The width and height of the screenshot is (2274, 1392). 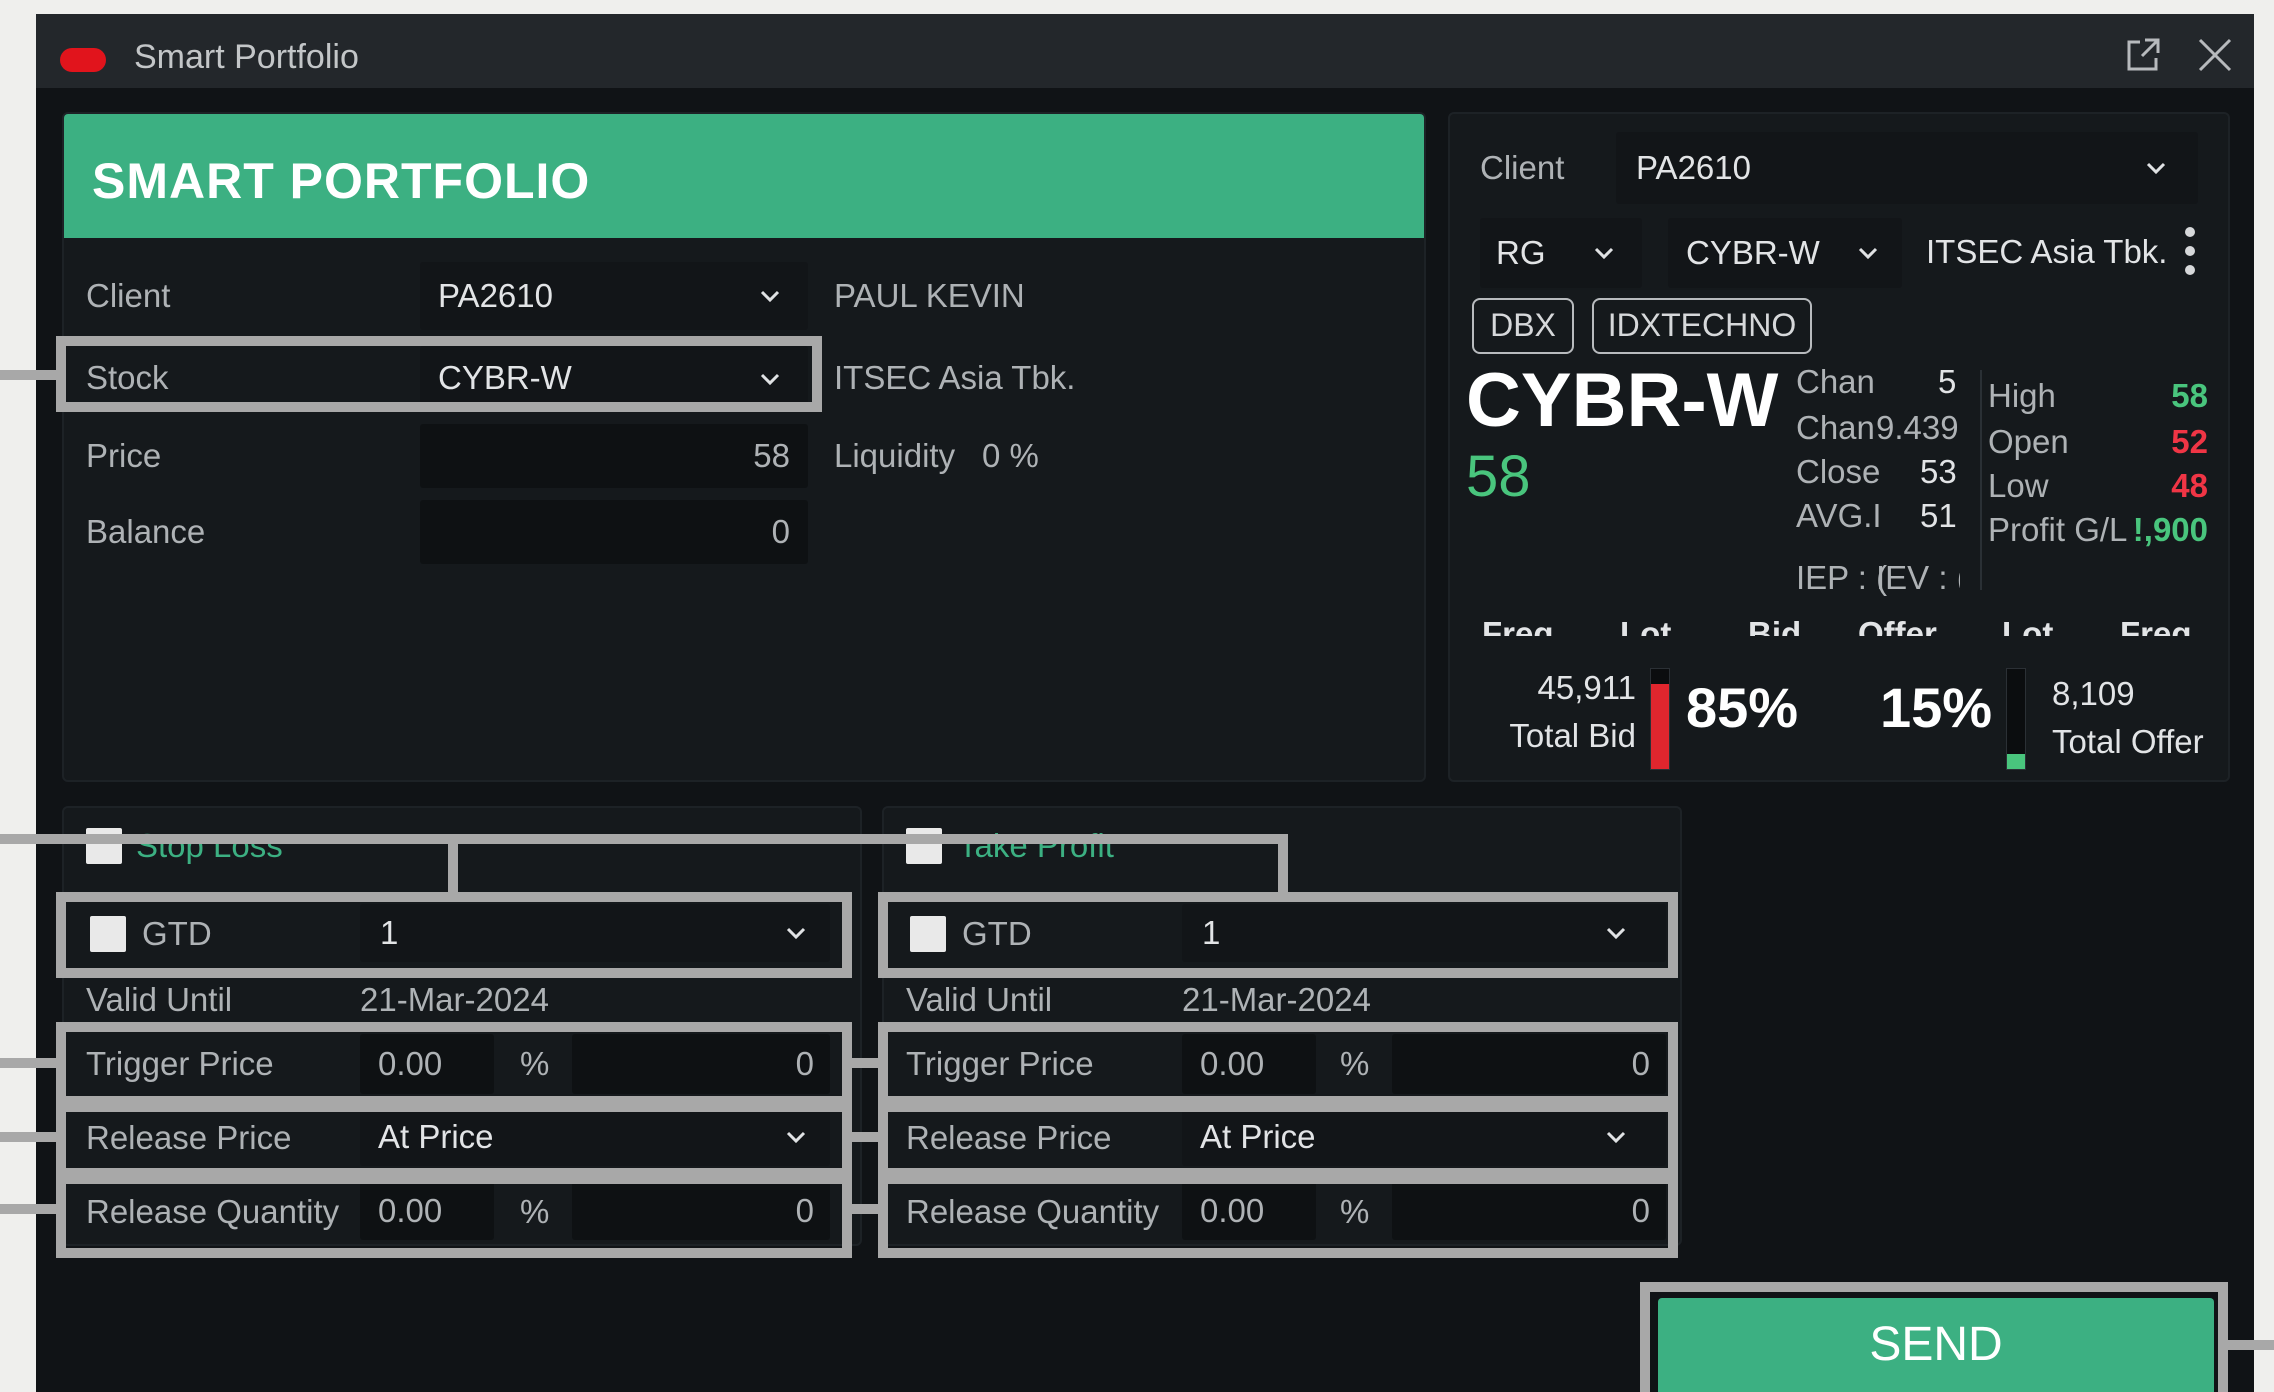 I want to click on total-offer-label: Total Offer, so click(x=2128, y=741).